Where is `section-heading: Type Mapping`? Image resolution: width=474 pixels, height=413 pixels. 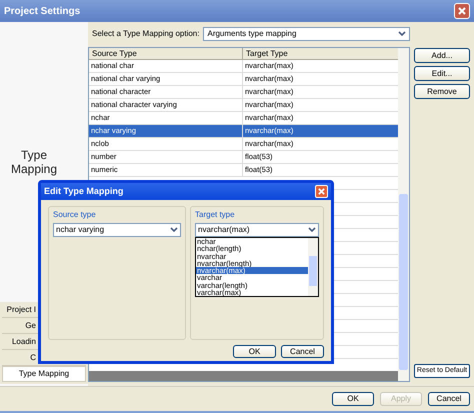
section-heading: Type Mapping is located at coordinates (34, 162).